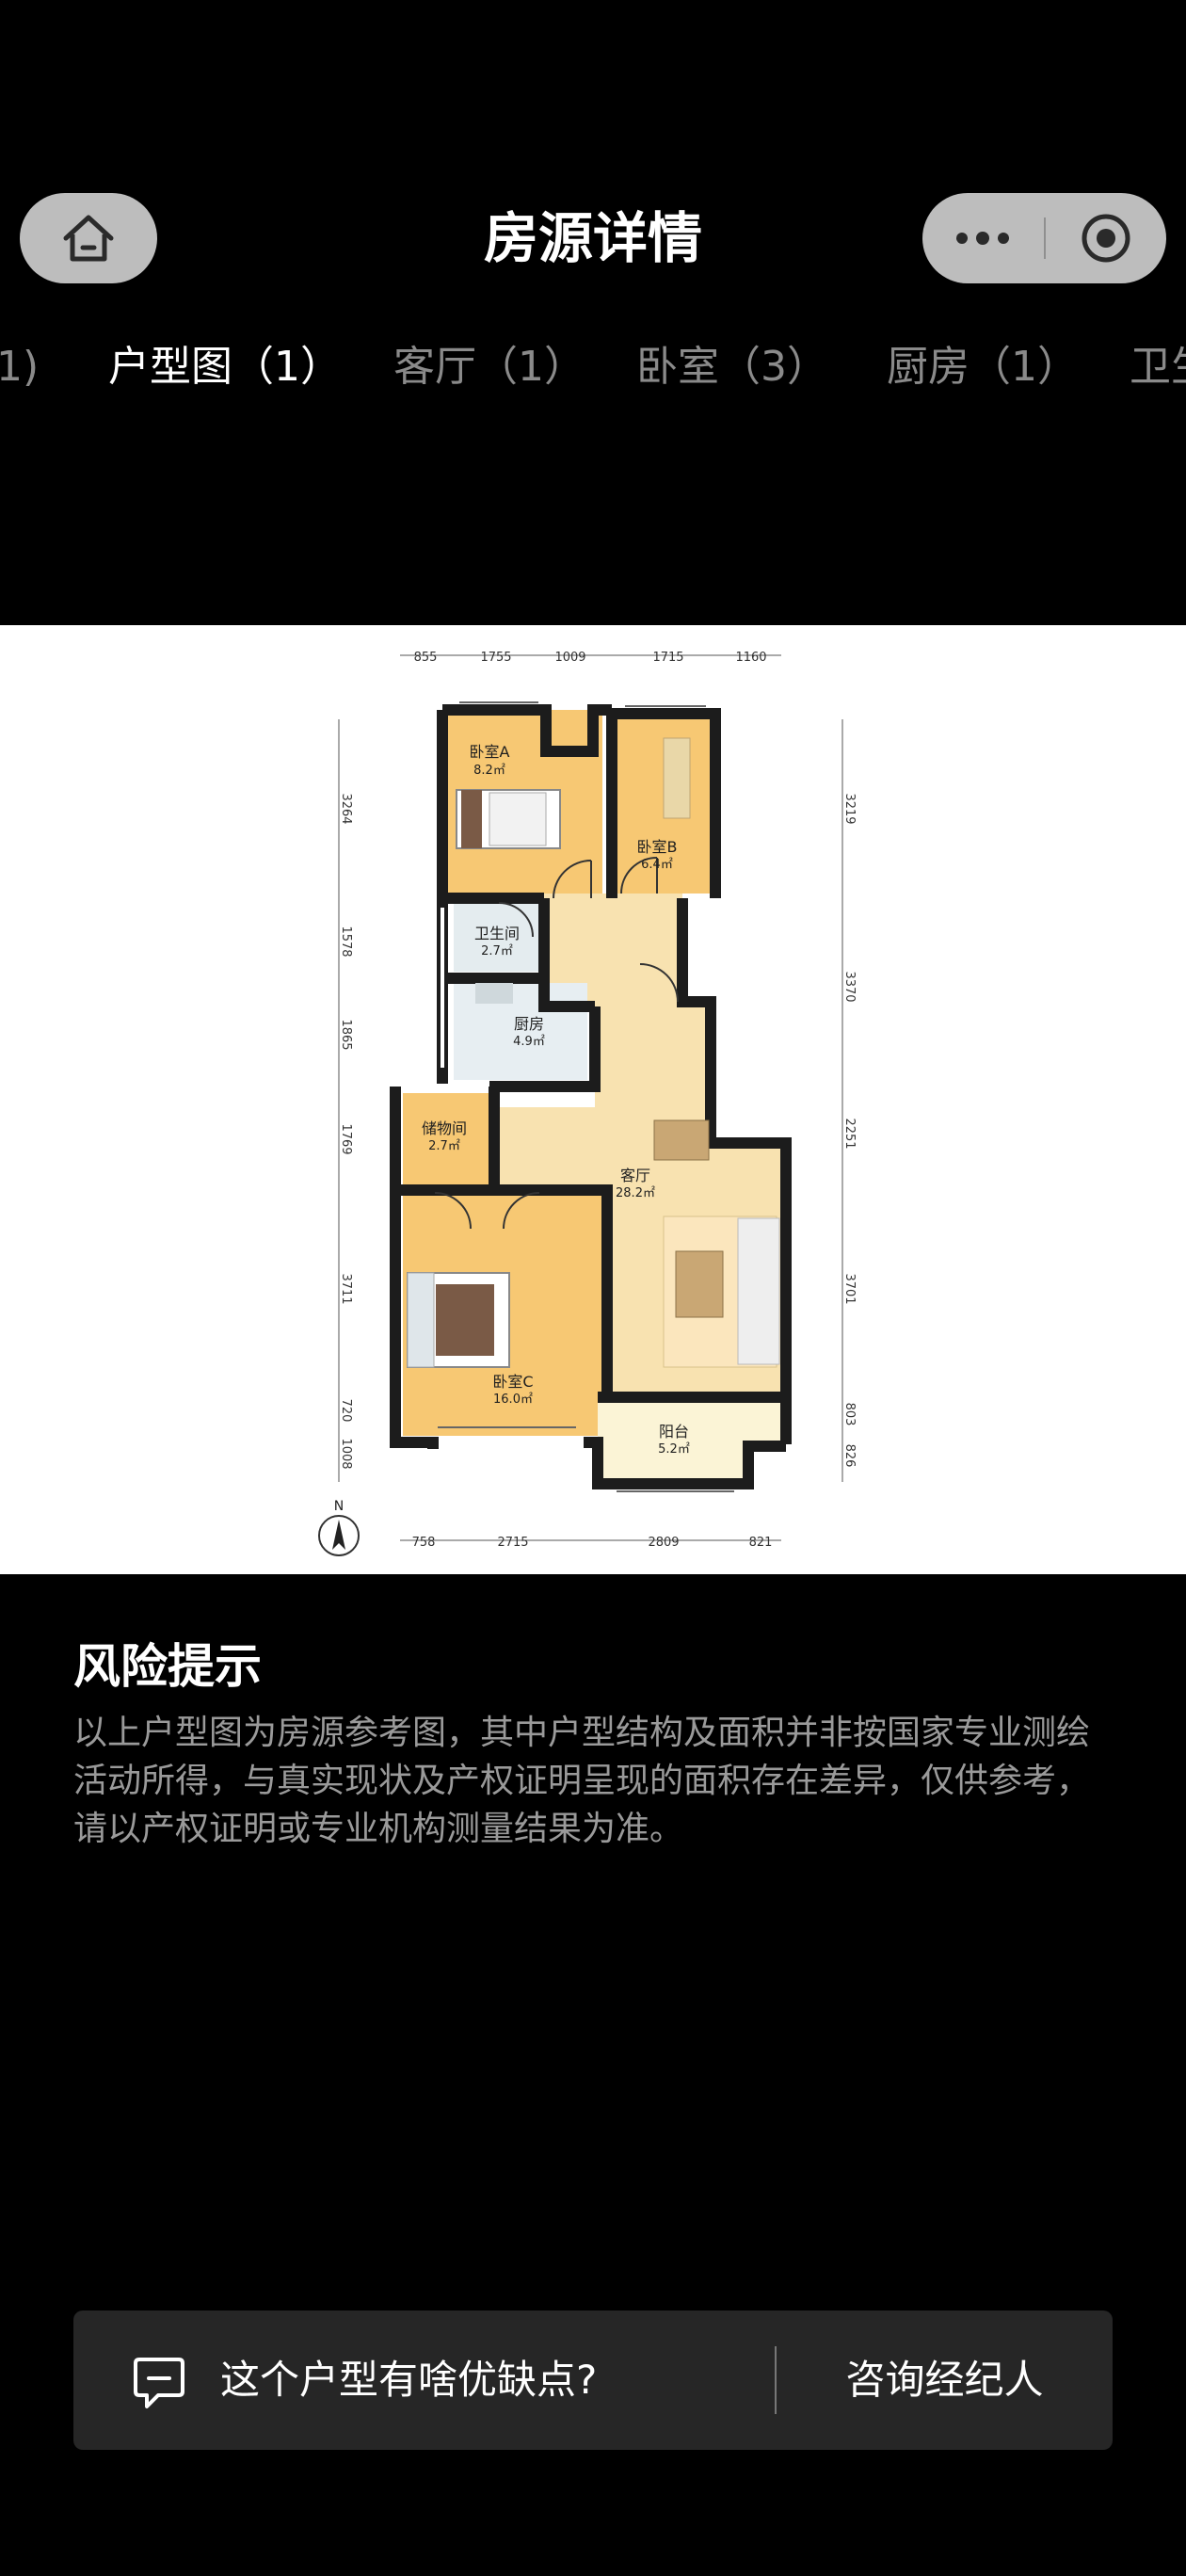 The height and width of the screenshot is (2576, 1186). What do you see at coordinates (346, 1138) in the screenshot?
I see `dim-left-4: 1769` at bounding box center [346, 1138].